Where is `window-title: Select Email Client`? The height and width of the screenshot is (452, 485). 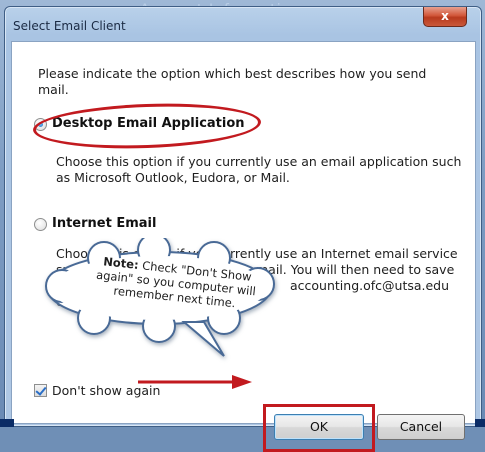
window-title: Select Email Client is located at coordinates (69, 26).